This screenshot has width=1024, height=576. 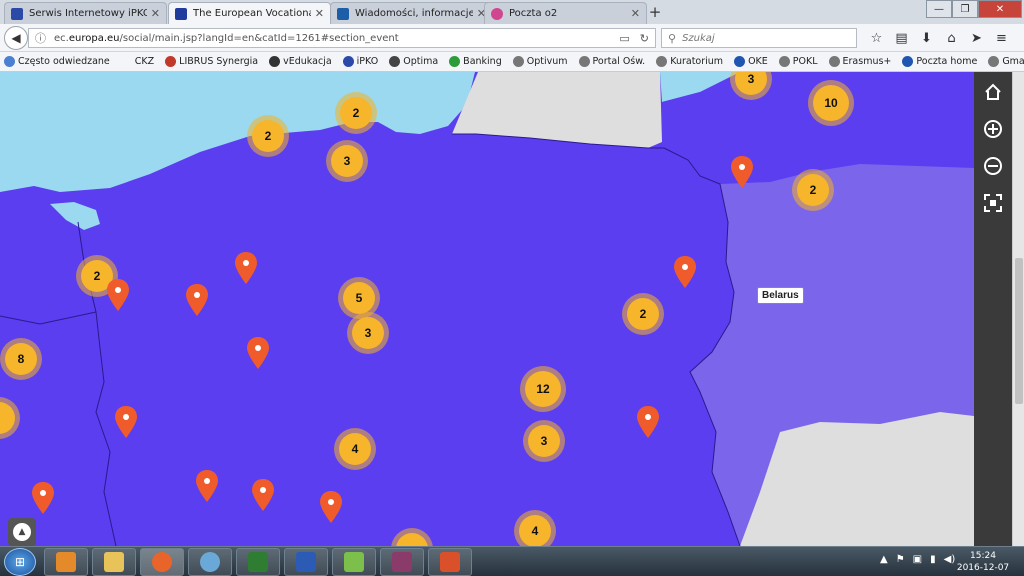 I want to click on zoom-out-icon, so click(x=993, y=166).